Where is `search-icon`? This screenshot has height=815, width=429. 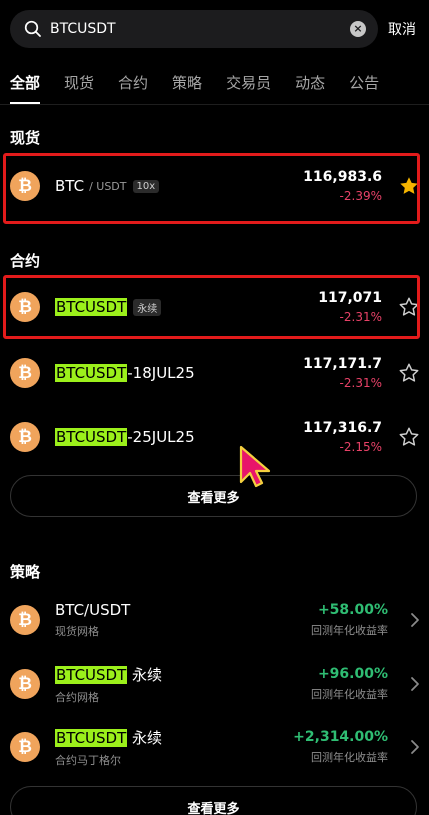 search-icon is located at coordinates (32, 28).